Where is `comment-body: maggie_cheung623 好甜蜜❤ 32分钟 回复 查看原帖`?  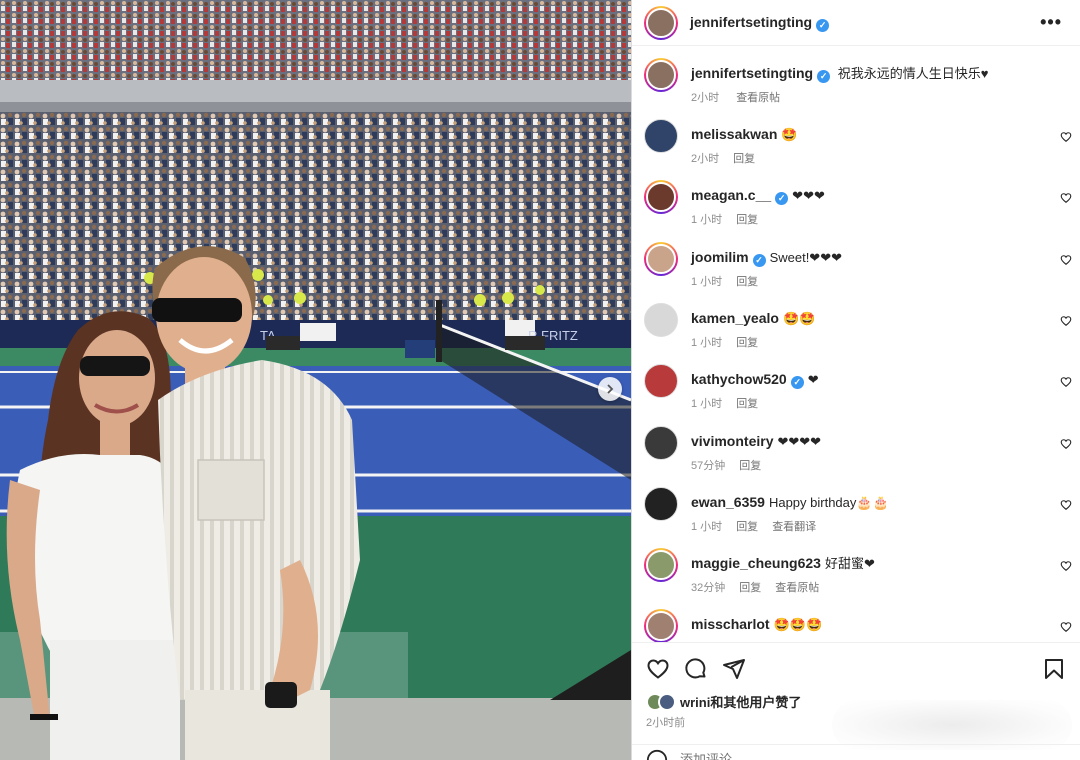
comment-body: maggie_cheung623 好甜蜜❤ 32分钟 回复 查看原帖 is located at coordinates (885, 578).